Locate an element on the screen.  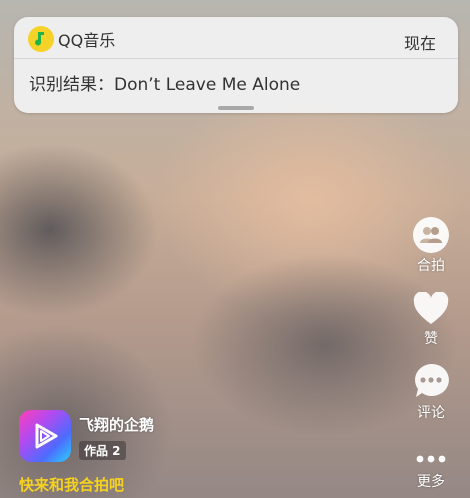
more-label: 更多 is located at coordinates (431, 482).